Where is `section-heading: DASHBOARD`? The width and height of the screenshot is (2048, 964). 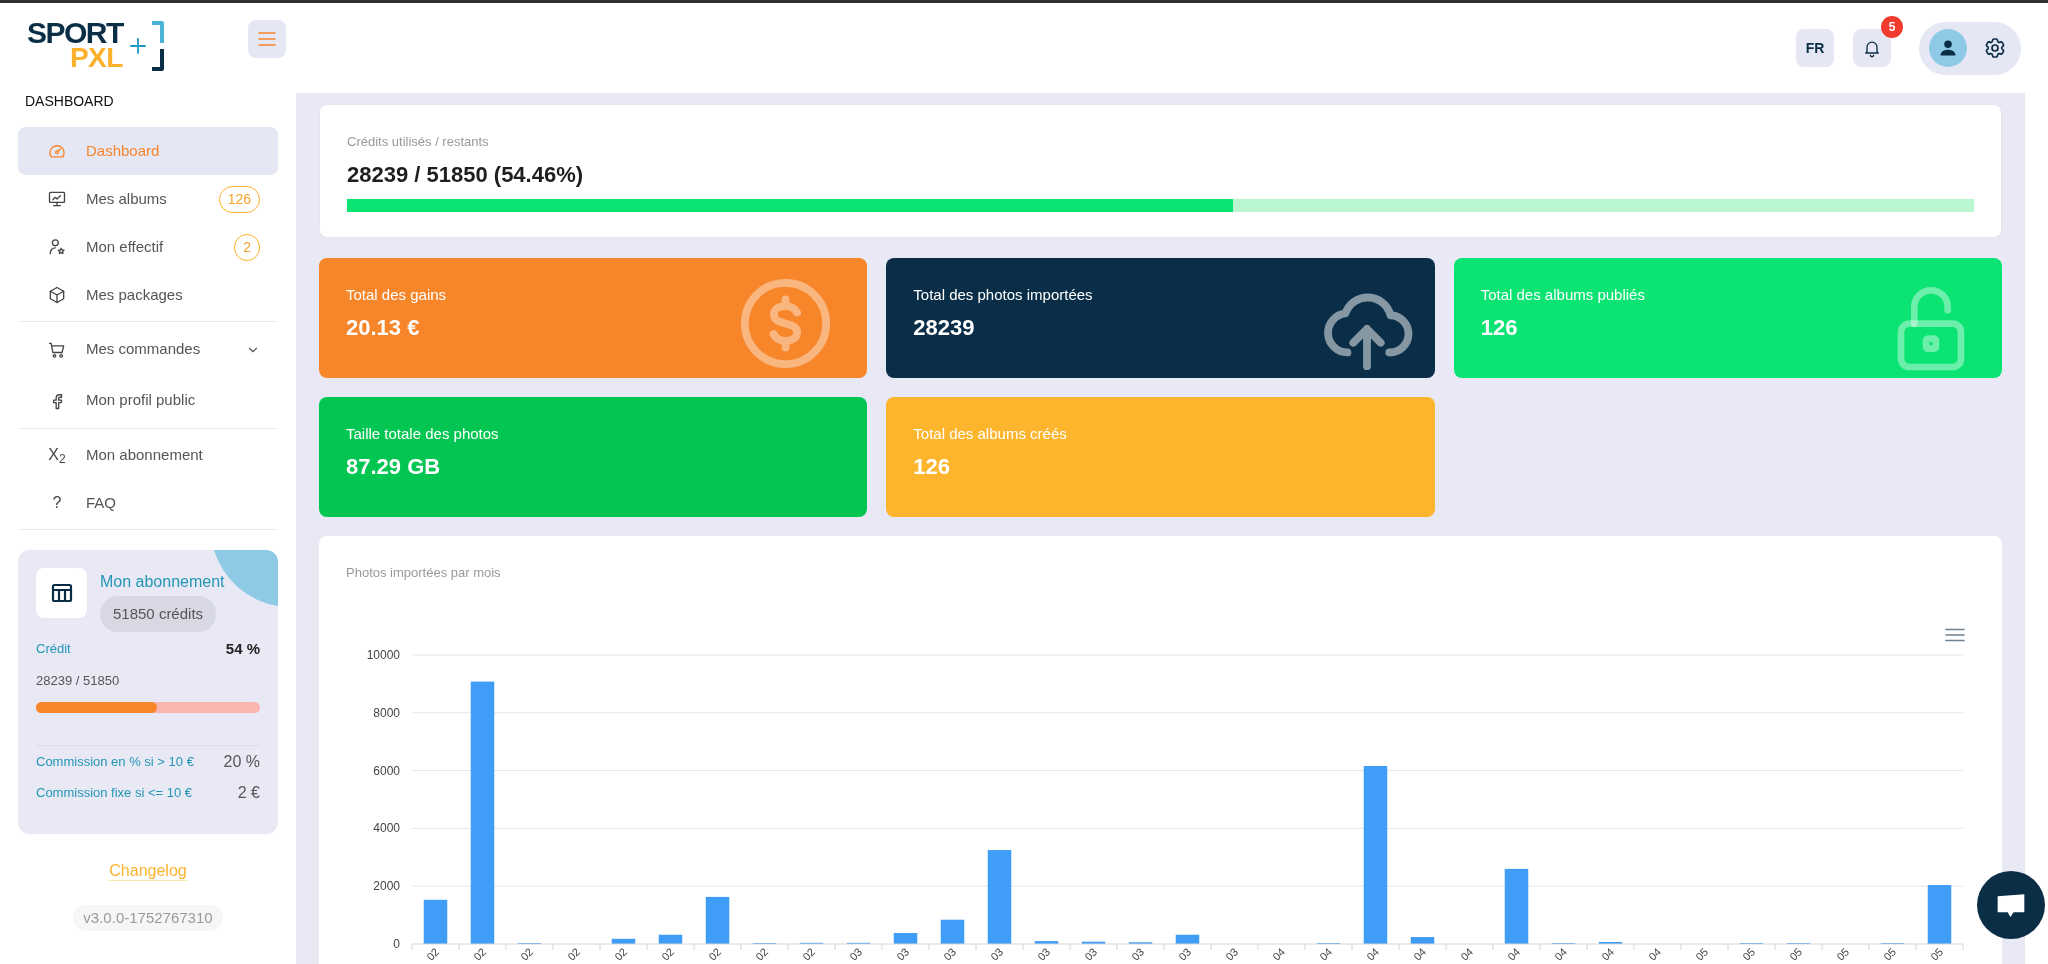
section-heading: DASHBOARD is located at coordinates (69, 101).